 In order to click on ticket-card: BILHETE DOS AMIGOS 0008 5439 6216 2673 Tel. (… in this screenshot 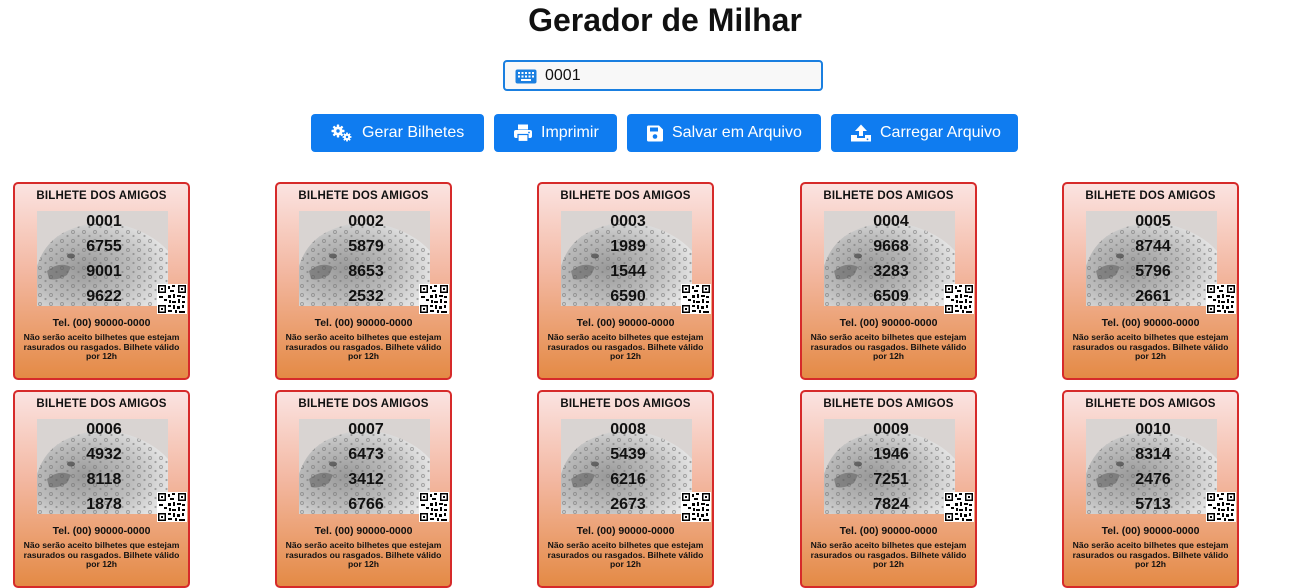, I will do `click(625, 489)`.